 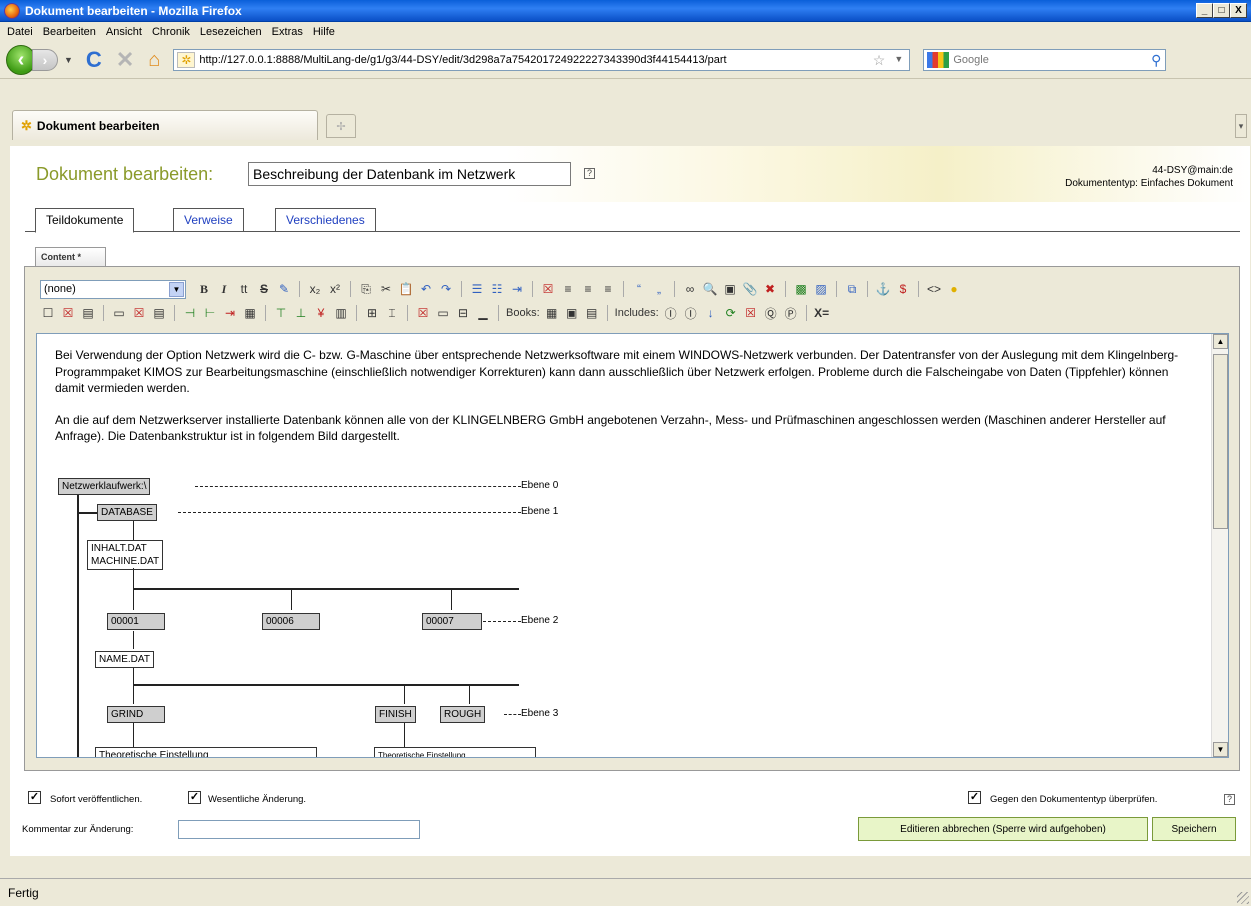 I want to click on include-properties-icon: Ⓘ, so click(x=691, y=313).